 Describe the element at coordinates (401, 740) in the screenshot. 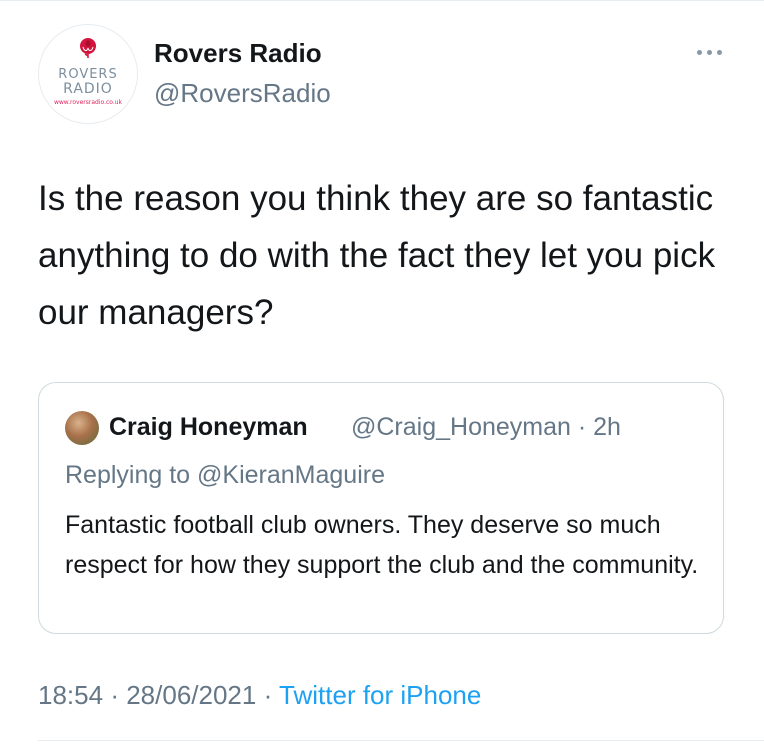

I see `bottom-divider` at that location.